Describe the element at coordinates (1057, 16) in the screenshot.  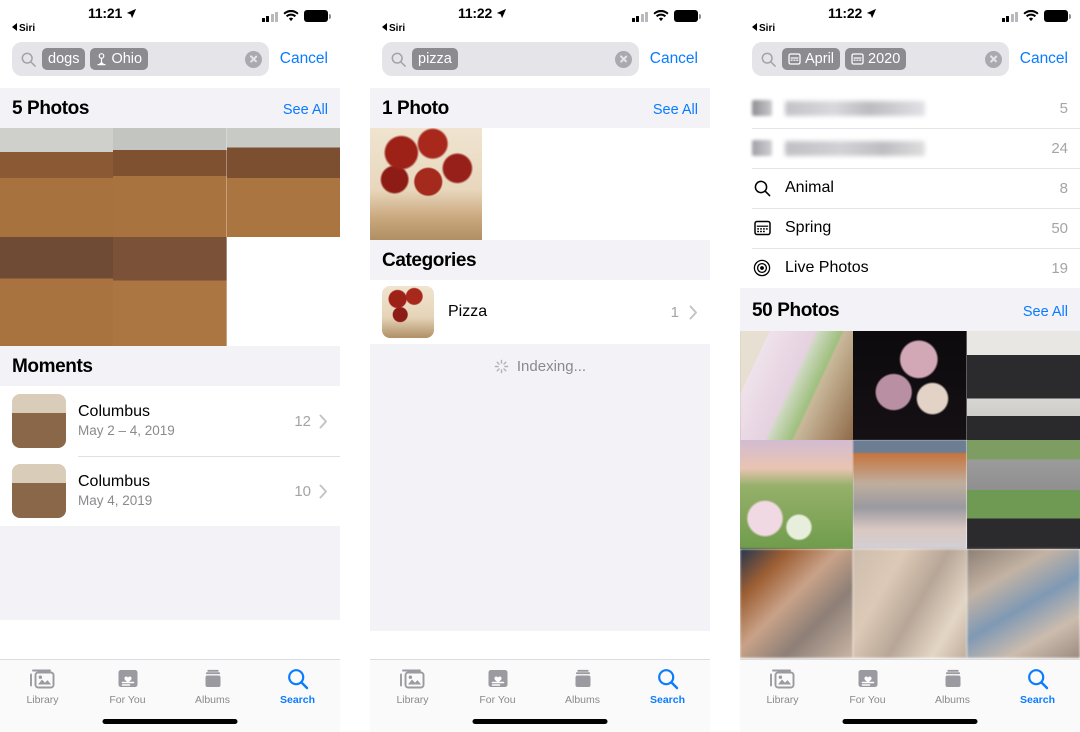
I see `battery-icon` at that location.